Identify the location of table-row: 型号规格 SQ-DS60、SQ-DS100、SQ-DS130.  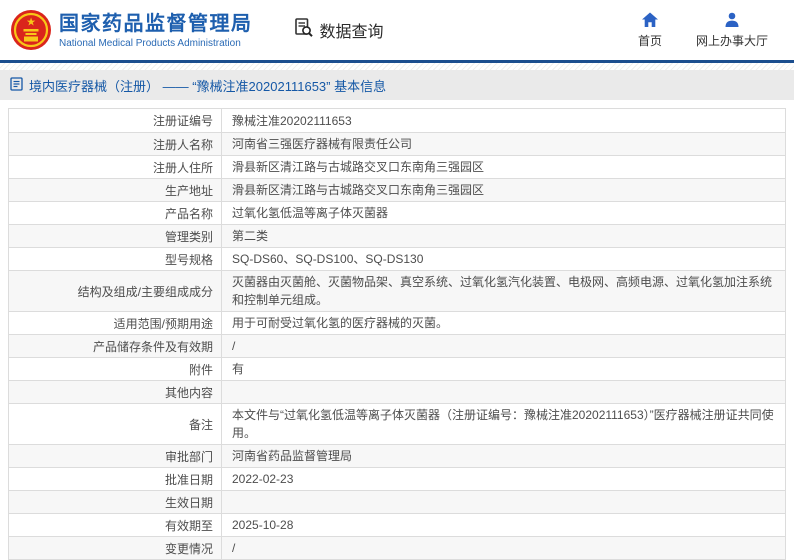
(397, 258).